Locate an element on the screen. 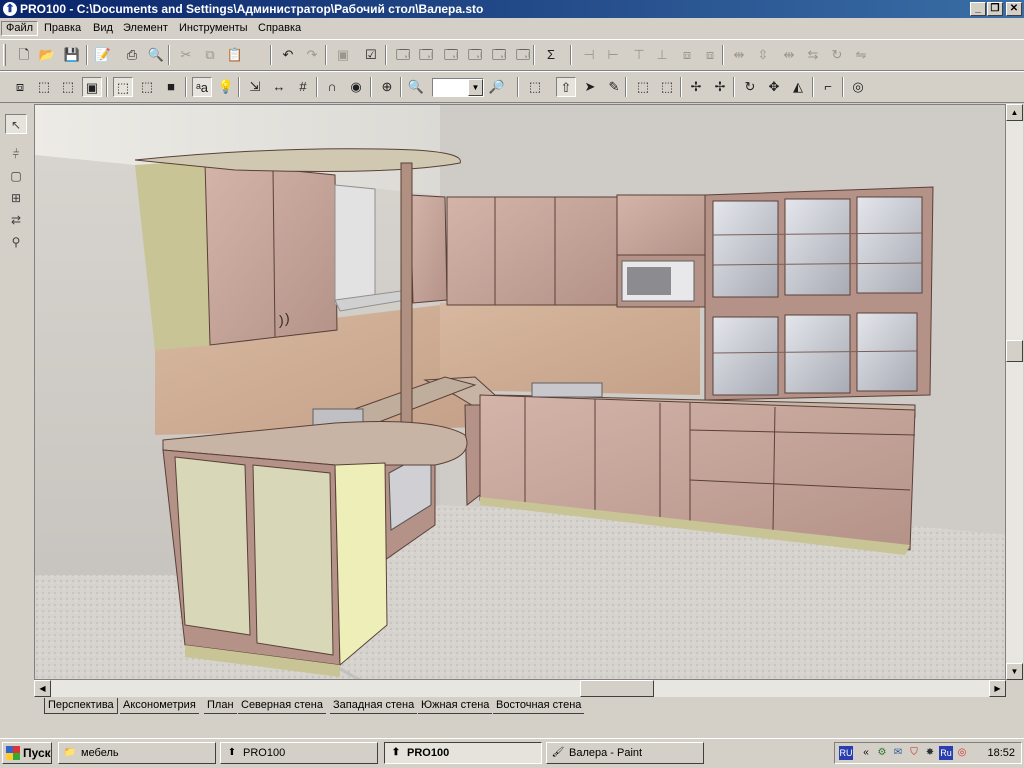 The image size is (1024, 768). vertical-scrollbar: ▲ ▼ is located at coordinates (1014, 392).